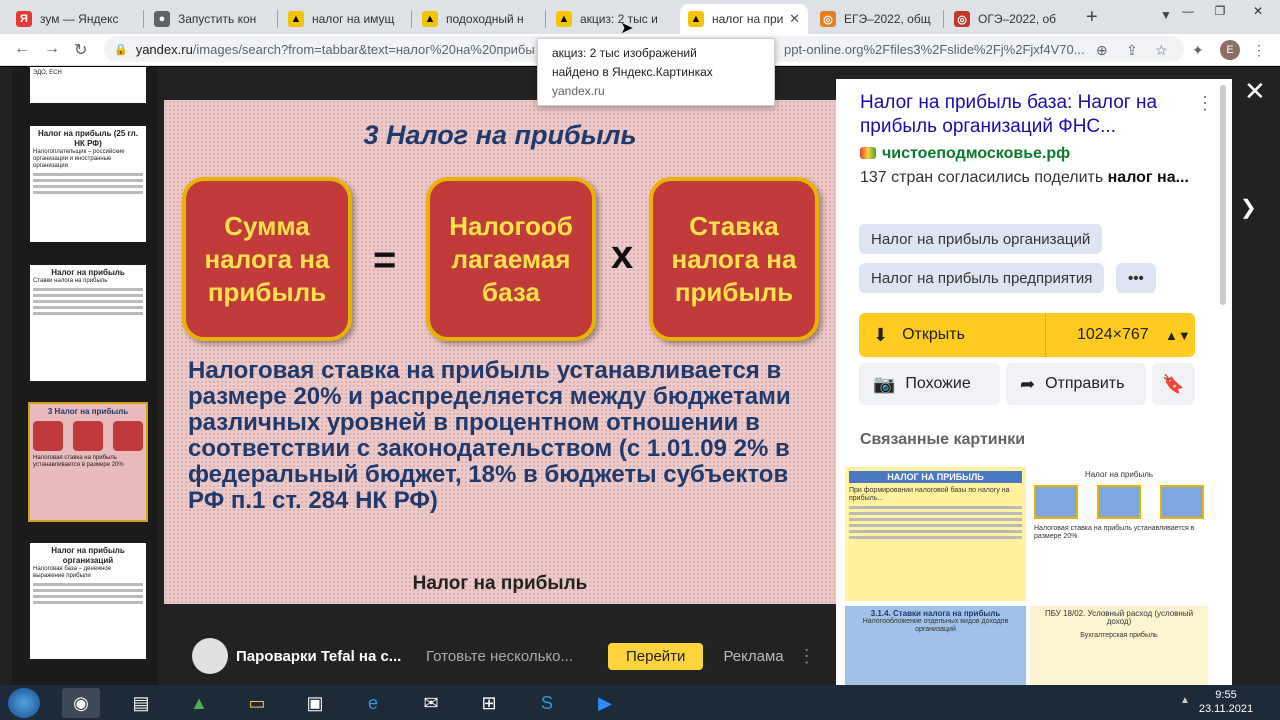 The height and width of the screenshot is (720, 1280). What do you see at coordinates (1258, 11) in the screenshot?
I see `window-close-icon: ✕` at bounding box center [1258, 11].